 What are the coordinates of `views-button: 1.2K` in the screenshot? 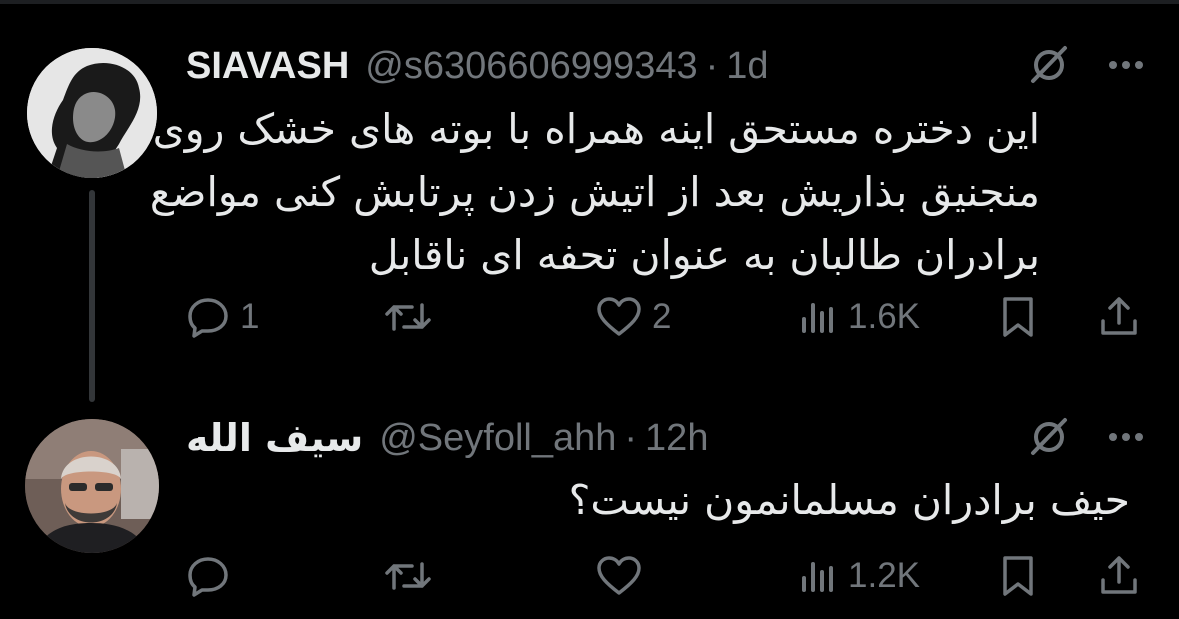 It's located at (859, 576).